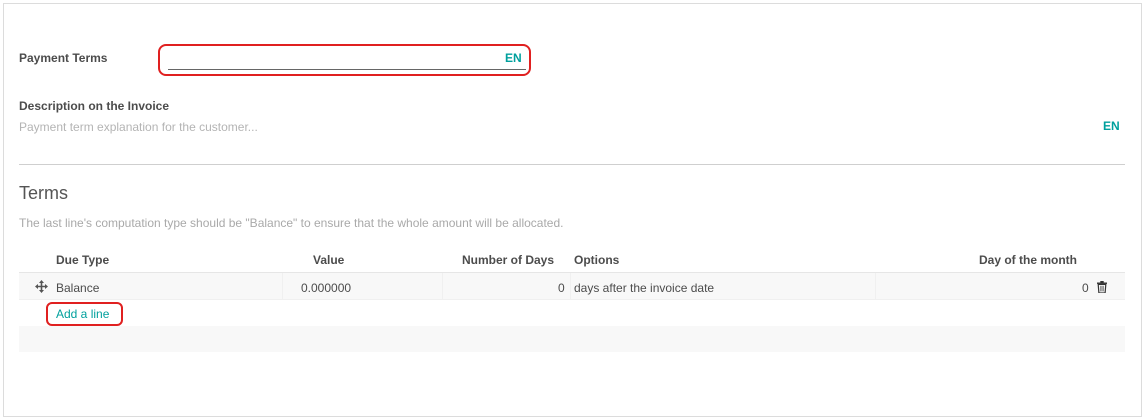 This screenshot has width=1145, height=420. What do you see at coordinates (82, 260) in the screenshot?
I see `column-due-type: Due Type` at bounding box center [82, 260].